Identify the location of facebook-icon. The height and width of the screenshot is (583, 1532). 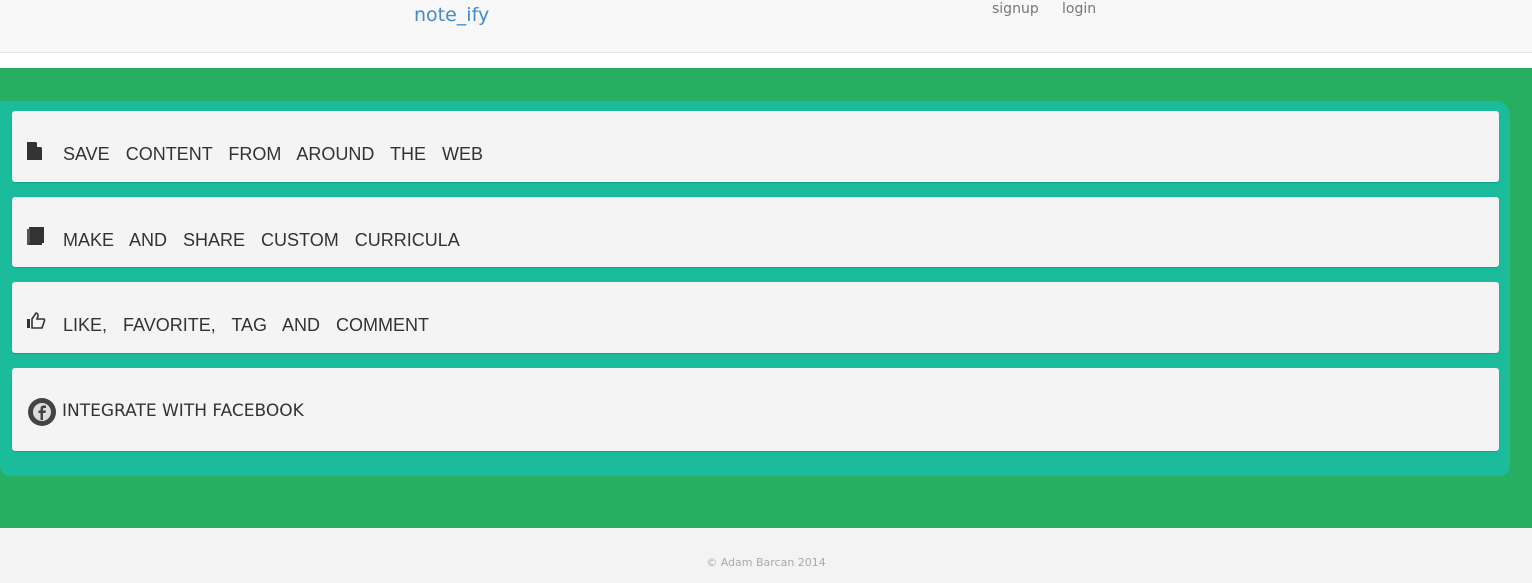
(42, 412).